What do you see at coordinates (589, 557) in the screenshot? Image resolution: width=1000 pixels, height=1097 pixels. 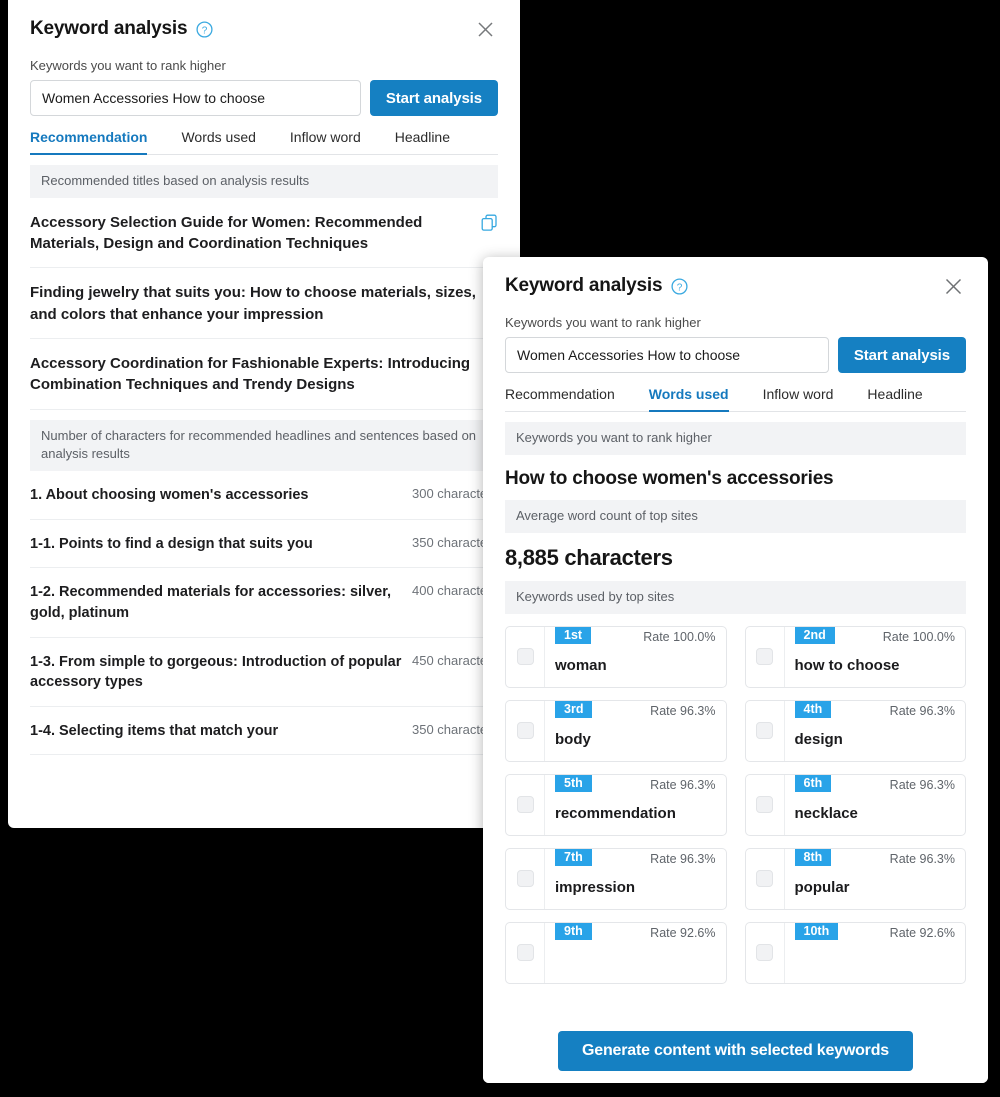 I see `average-wordcount-value: 8,885 characters` at bounding box center [589, 557].